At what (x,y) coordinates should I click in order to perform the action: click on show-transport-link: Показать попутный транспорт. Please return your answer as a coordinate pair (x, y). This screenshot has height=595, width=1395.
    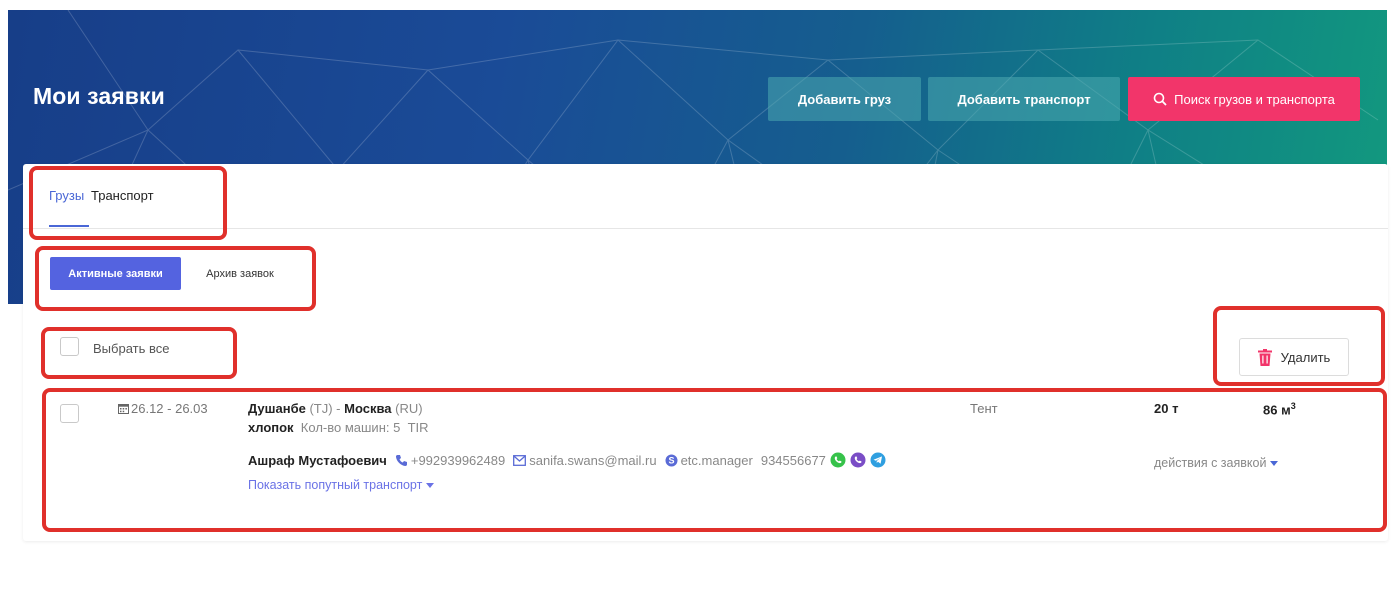
    Looking at the image, I should click on (341, 485).